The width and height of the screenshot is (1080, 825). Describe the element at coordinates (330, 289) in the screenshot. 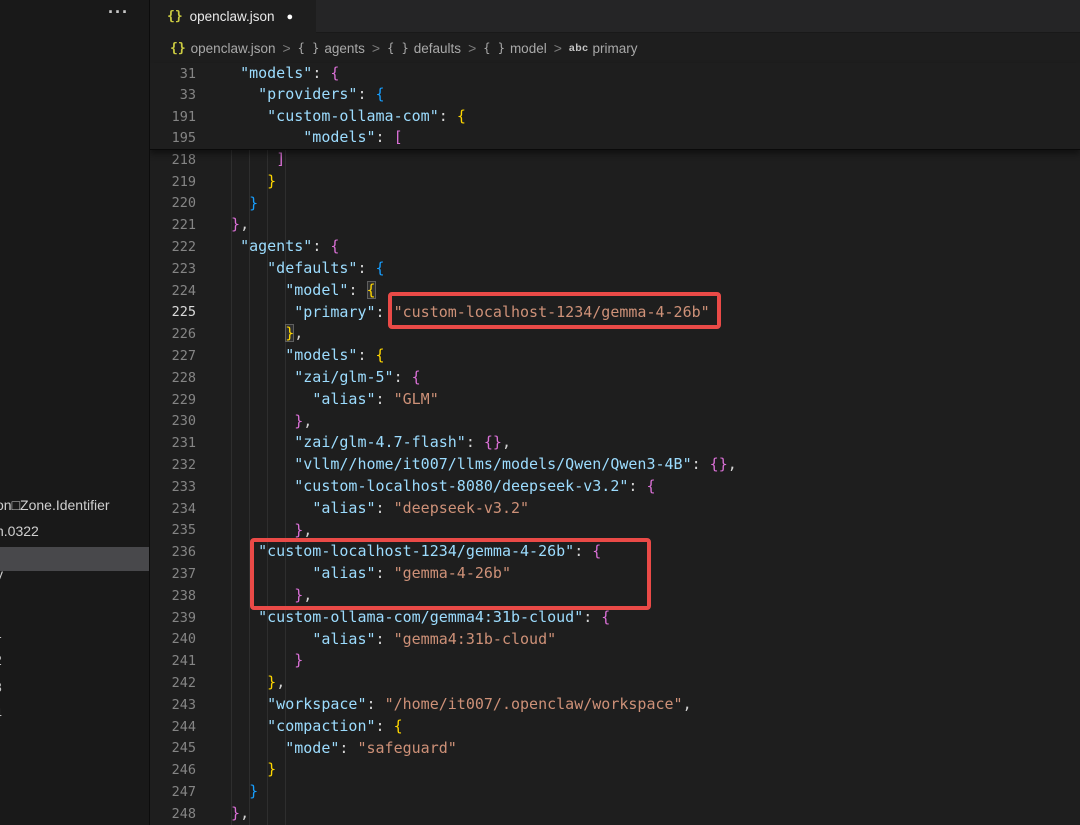

I see `code-text: "model": {` at that location.